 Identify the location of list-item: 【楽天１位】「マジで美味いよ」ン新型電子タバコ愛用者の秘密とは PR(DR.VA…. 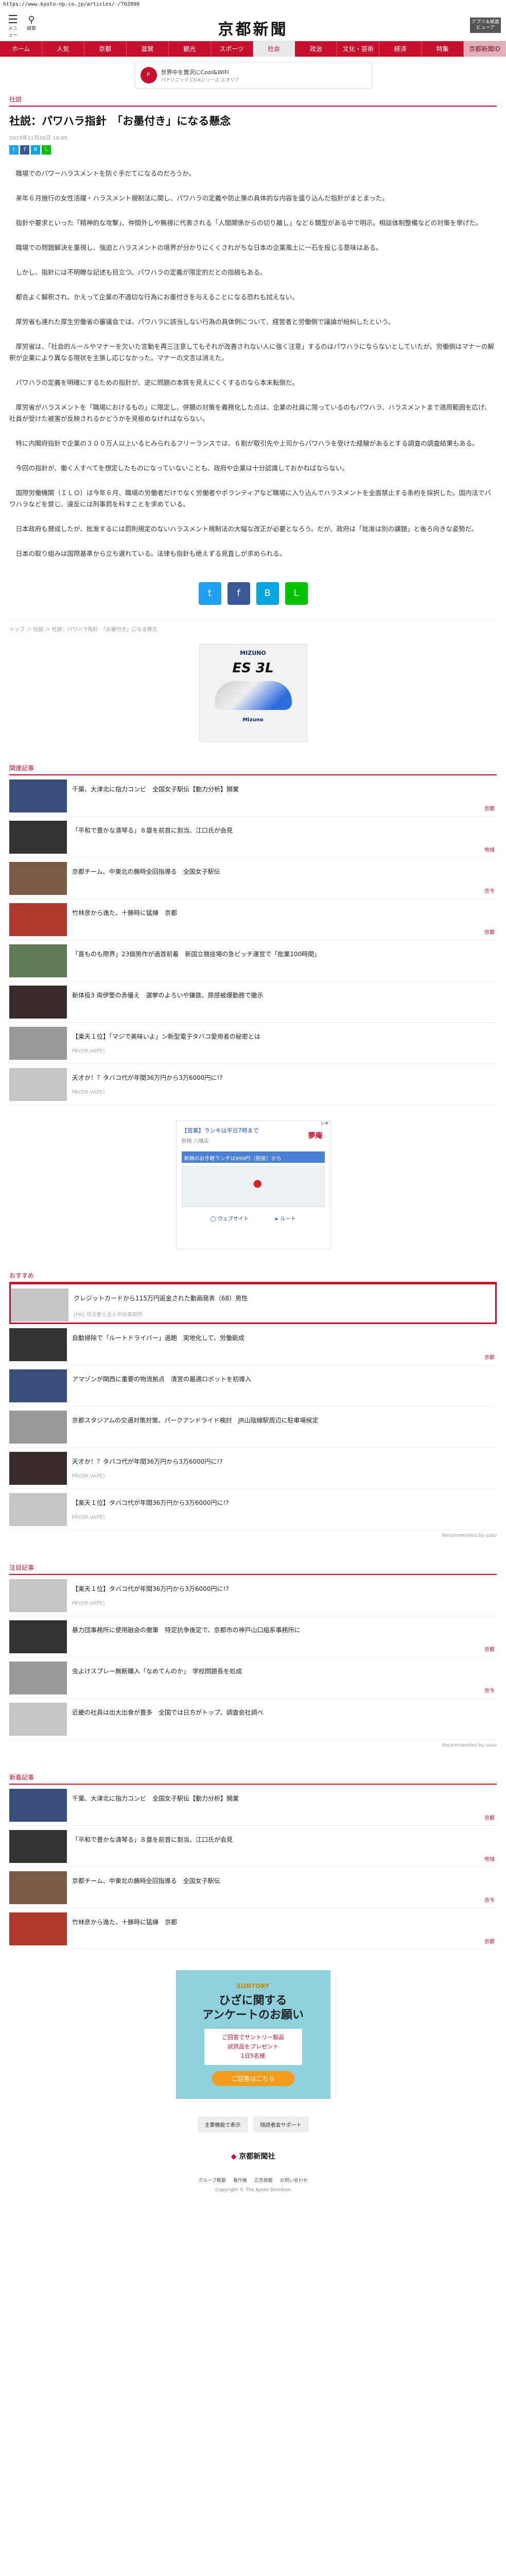
(253, 1043).